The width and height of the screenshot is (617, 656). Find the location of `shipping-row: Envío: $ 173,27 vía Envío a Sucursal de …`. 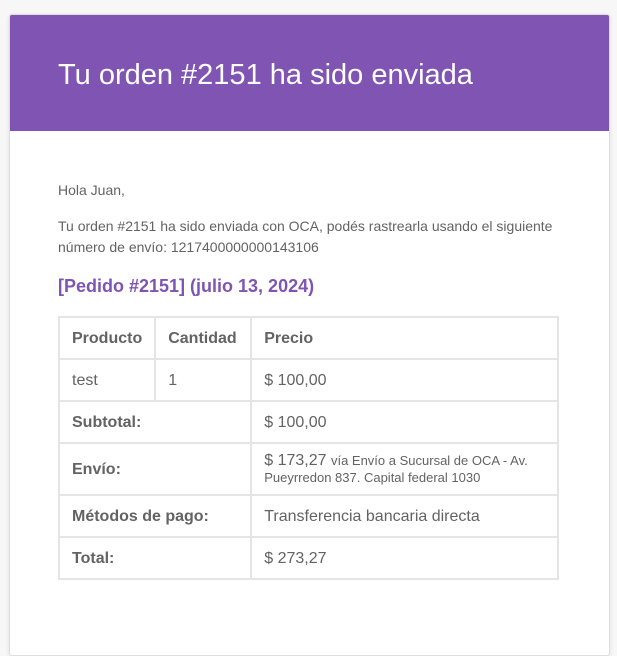

shipping-row: Envío: $ 173,27 vía Envío a Sucursal de … is located at coordinates (308, 469).